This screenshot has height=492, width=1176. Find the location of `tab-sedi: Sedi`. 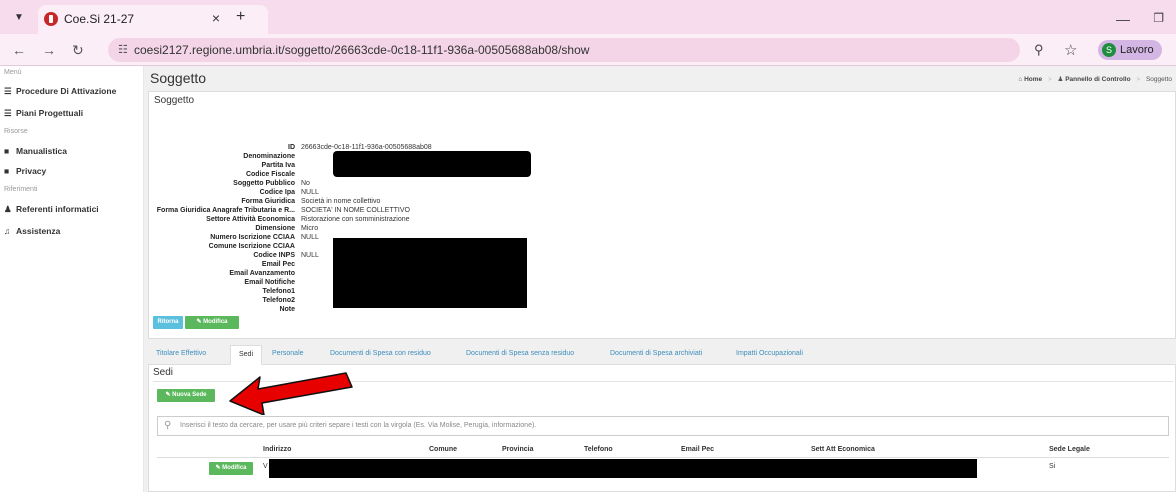

tab-sedi: Sedi is located at coordinates (246, 355).